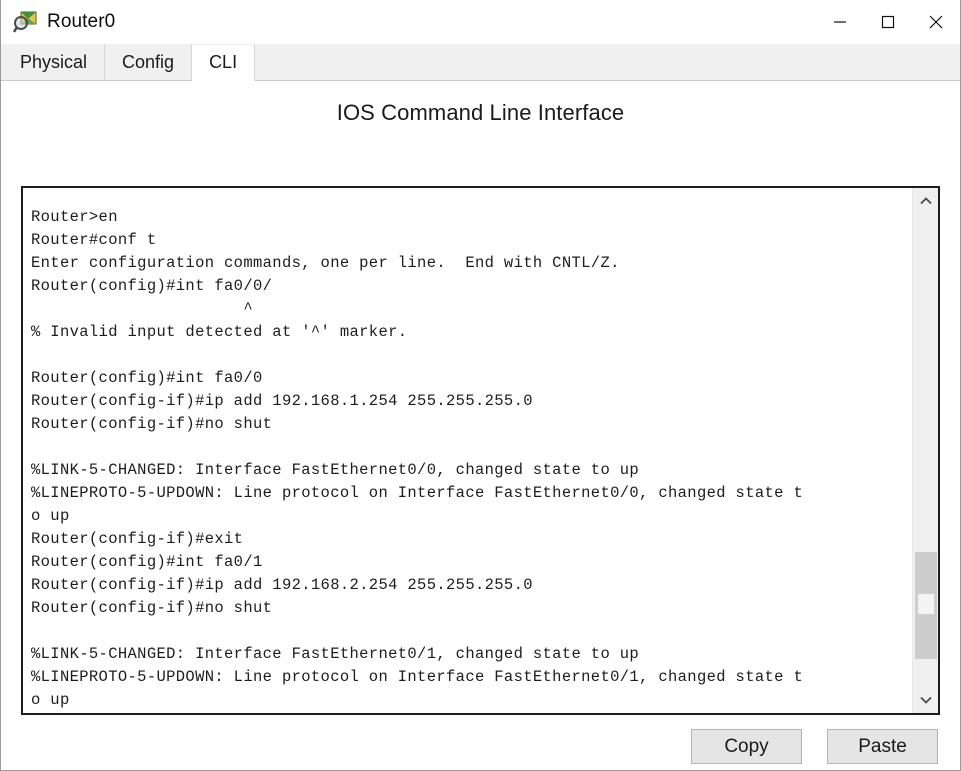 The width and height of the screenshot is (961, 771). I want to click on scroll-down-button, so click(925, 700).